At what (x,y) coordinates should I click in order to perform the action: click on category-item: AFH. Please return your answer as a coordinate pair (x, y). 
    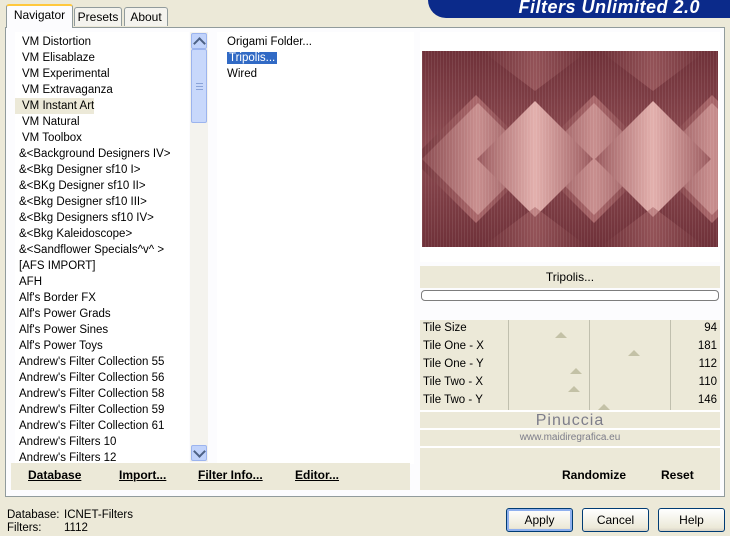
    Looking at the image, I should click on (102, 282).